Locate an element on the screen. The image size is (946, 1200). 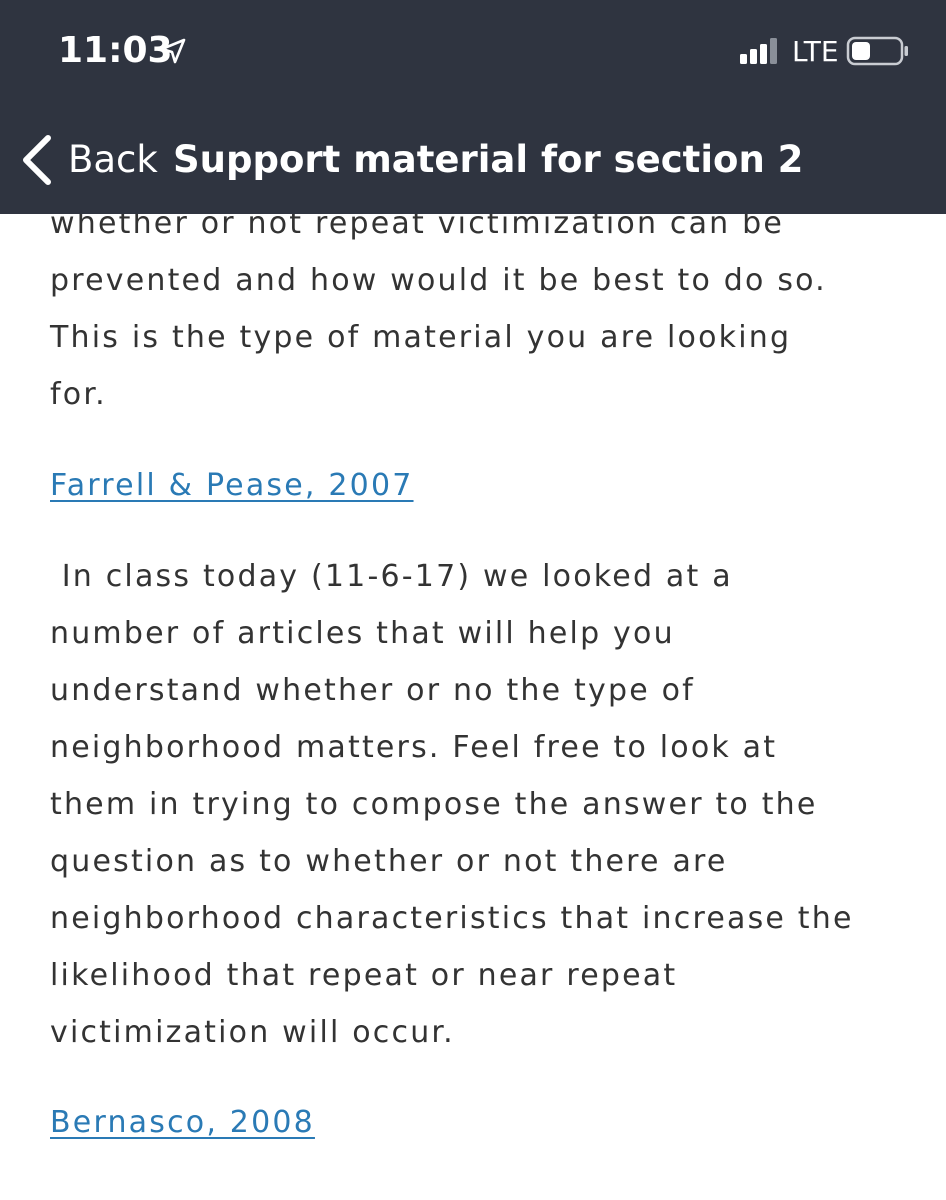
signal-strength-icon is located at coordinates (758, 51).